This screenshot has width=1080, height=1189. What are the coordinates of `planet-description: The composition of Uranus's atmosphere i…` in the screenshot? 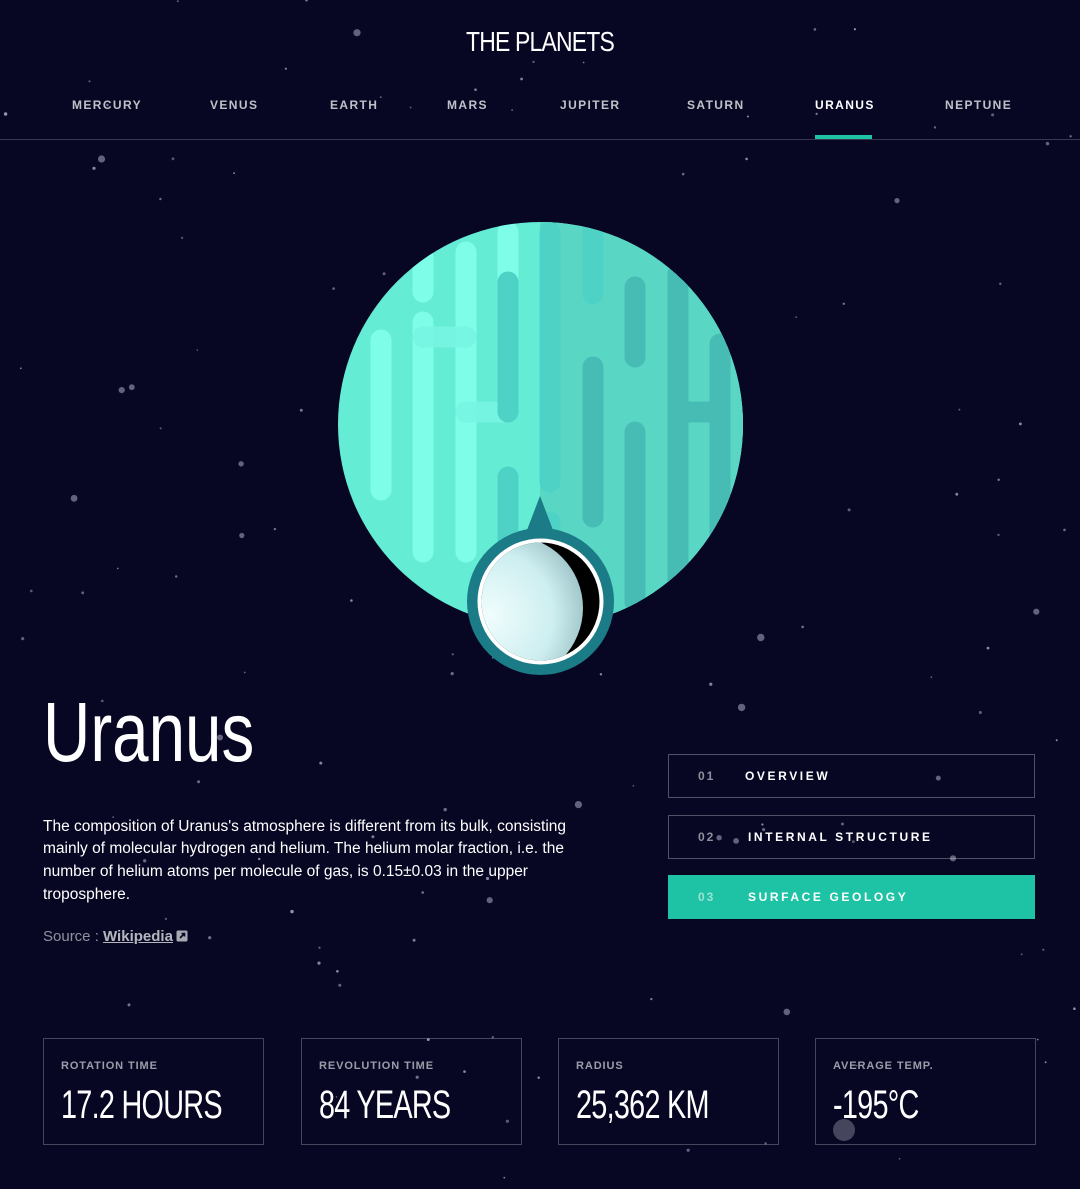 It's located at (305, 860).